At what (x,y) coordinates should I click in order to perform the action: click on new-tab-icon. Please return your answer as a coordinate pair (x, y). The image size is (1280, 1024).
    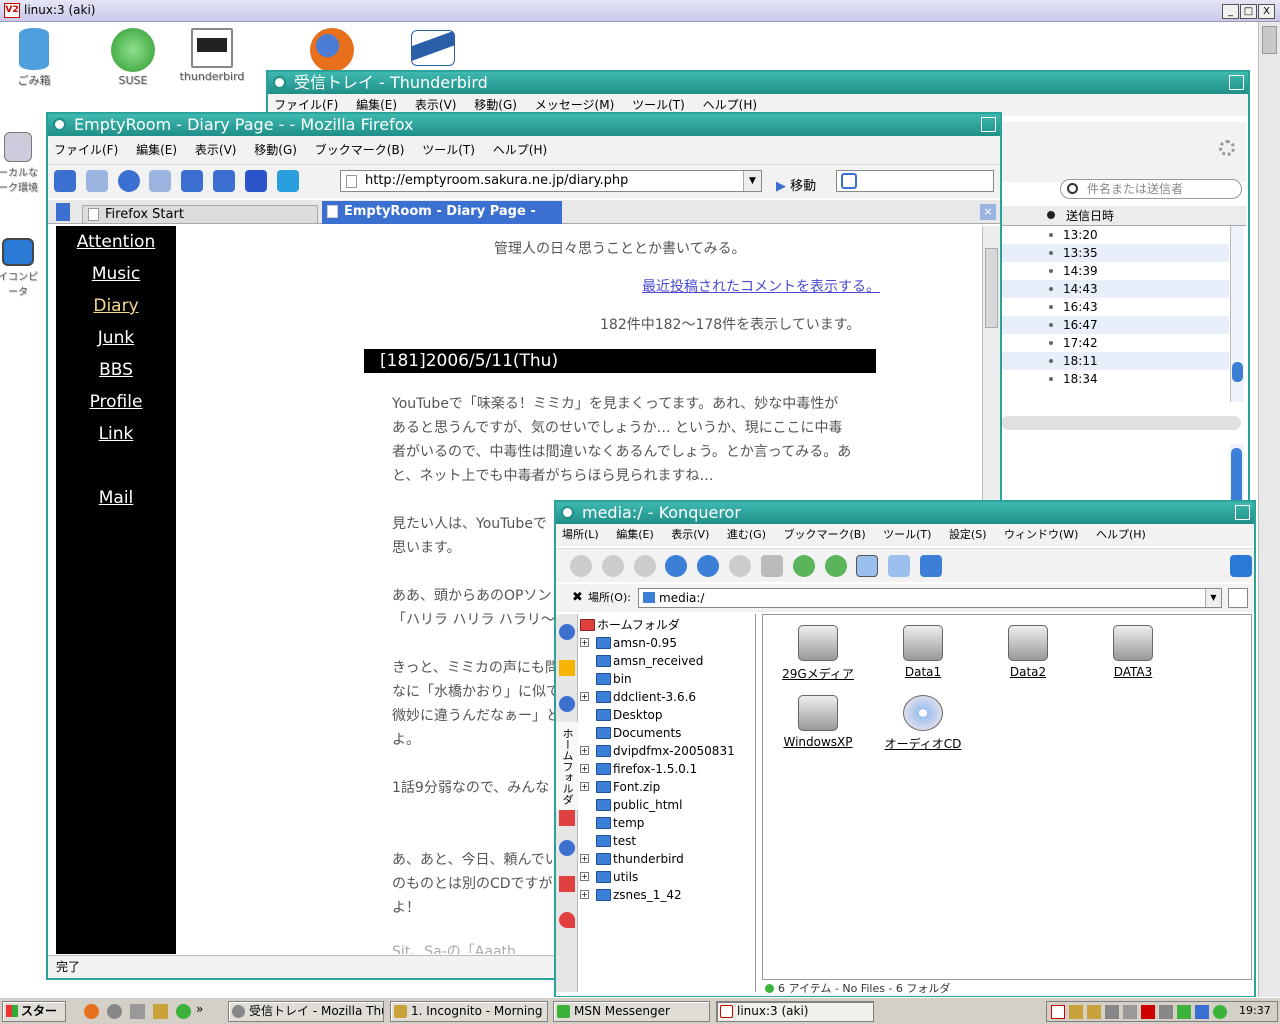
    Looking at the image, I should click on (63, 212).